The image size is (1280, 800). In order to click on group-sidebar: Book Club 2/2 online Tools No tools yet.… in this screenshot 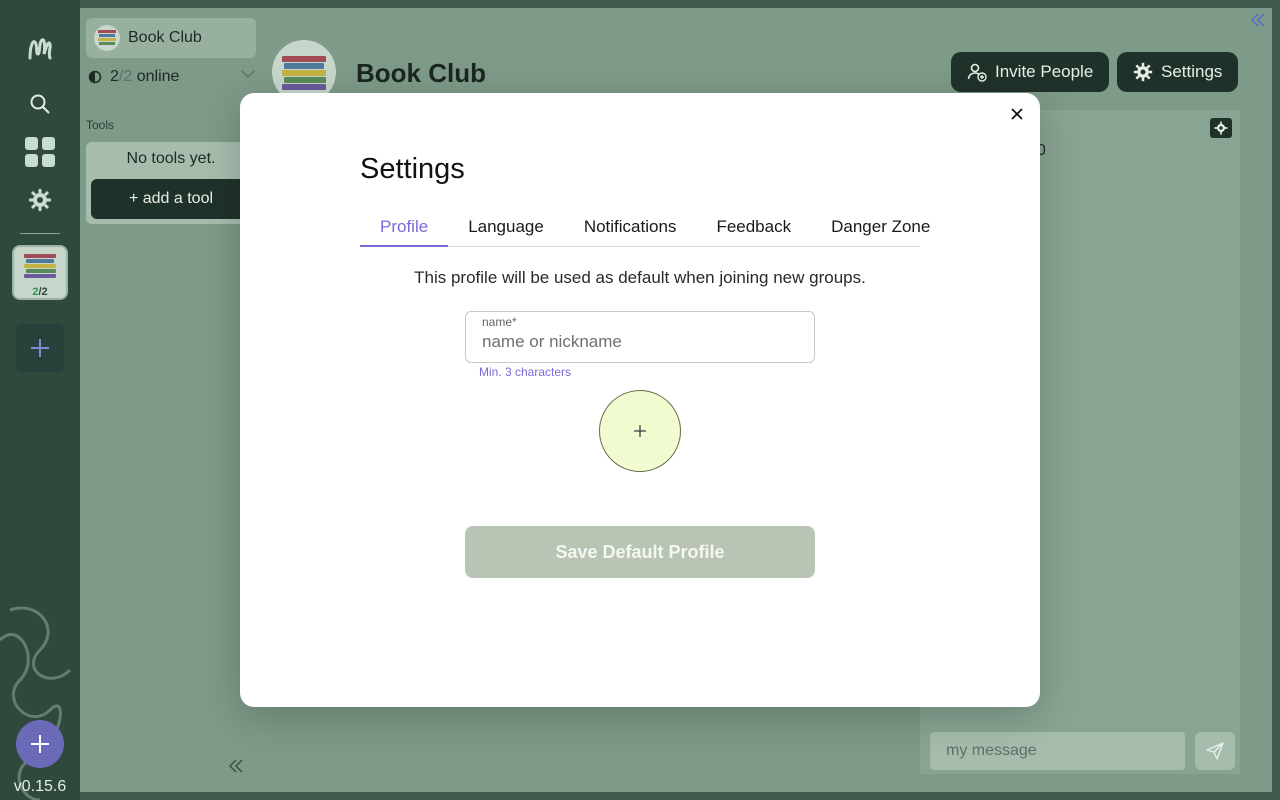, I will do `click(171, 400)`.